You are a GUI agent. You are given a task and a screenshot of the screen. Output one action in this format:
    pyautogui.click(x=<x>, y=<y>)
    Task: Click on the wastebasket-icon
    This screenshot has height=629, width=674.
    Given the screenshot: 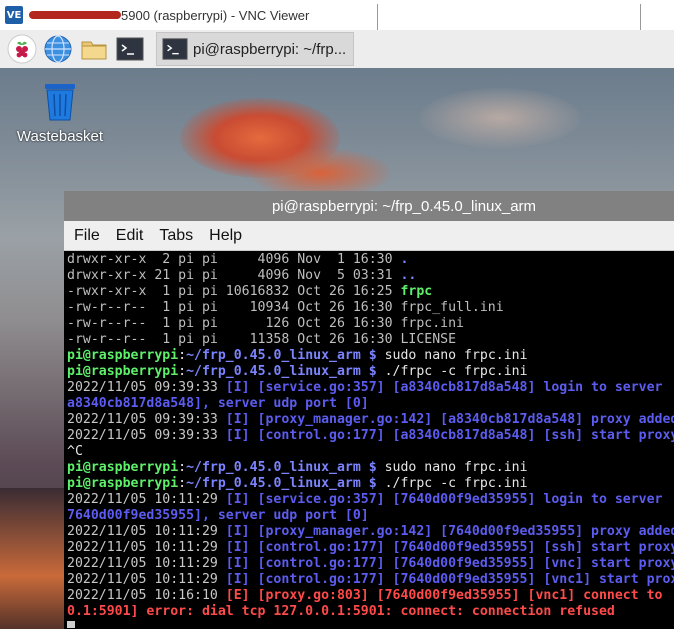 What is the action you would take?
    pyautogui.click(x=60, y=102)
    